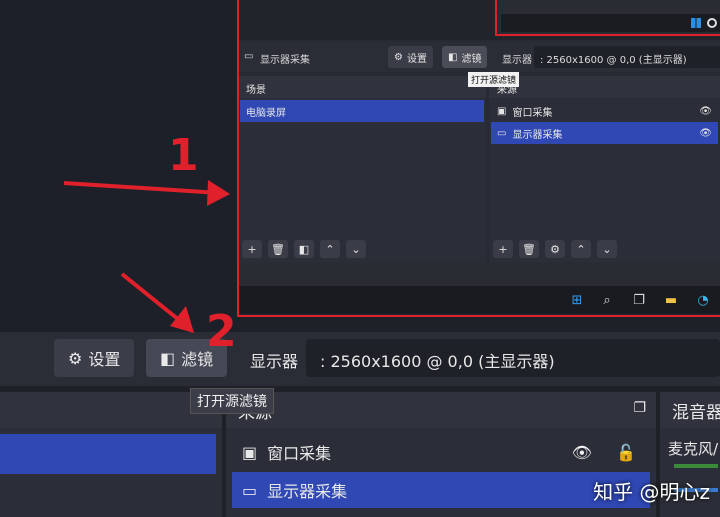 This screenshot has width=720, height=517. Describe the element at coordinates (651, 492) in the screenshot. I see `watermark: 知乎 @明心z` at that location.